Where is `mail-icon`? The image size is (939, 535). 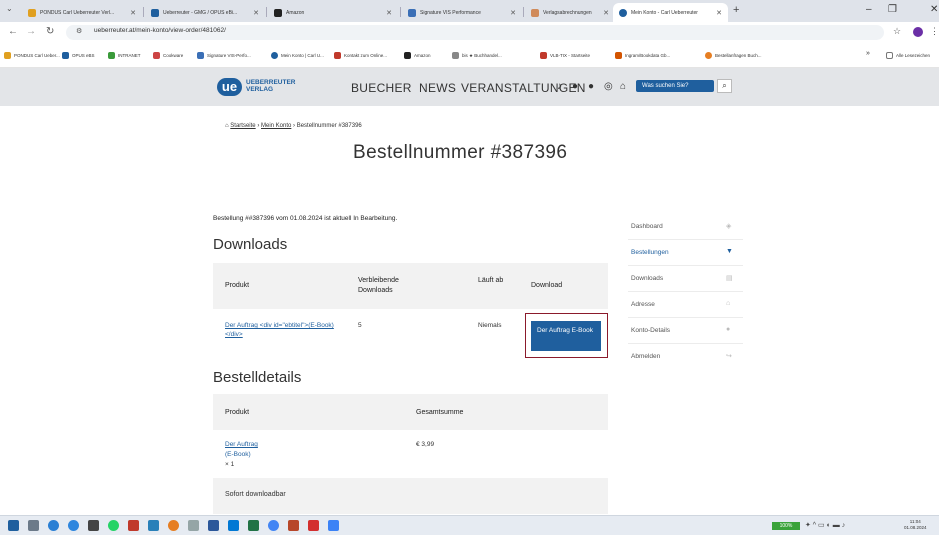
mail-icon is located at coordinates (153, 525).